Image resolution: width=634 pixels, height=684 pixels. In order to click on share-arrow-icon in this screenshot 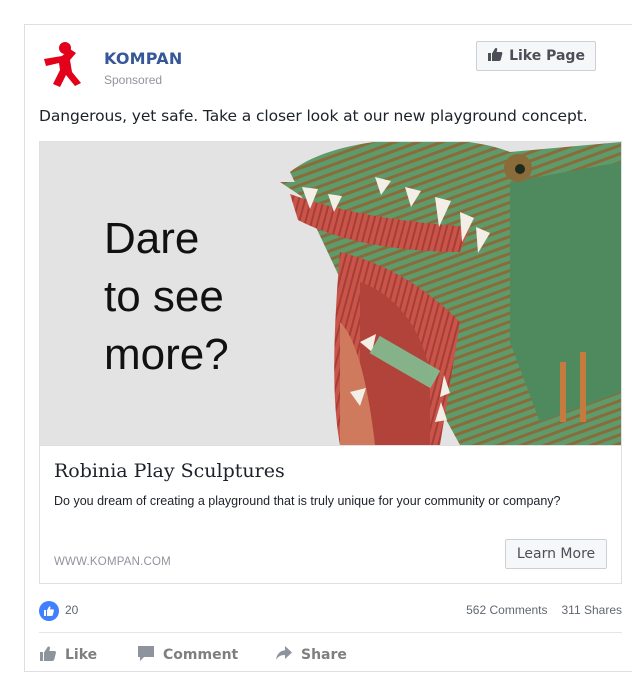, I will do `click(284, 655)`.